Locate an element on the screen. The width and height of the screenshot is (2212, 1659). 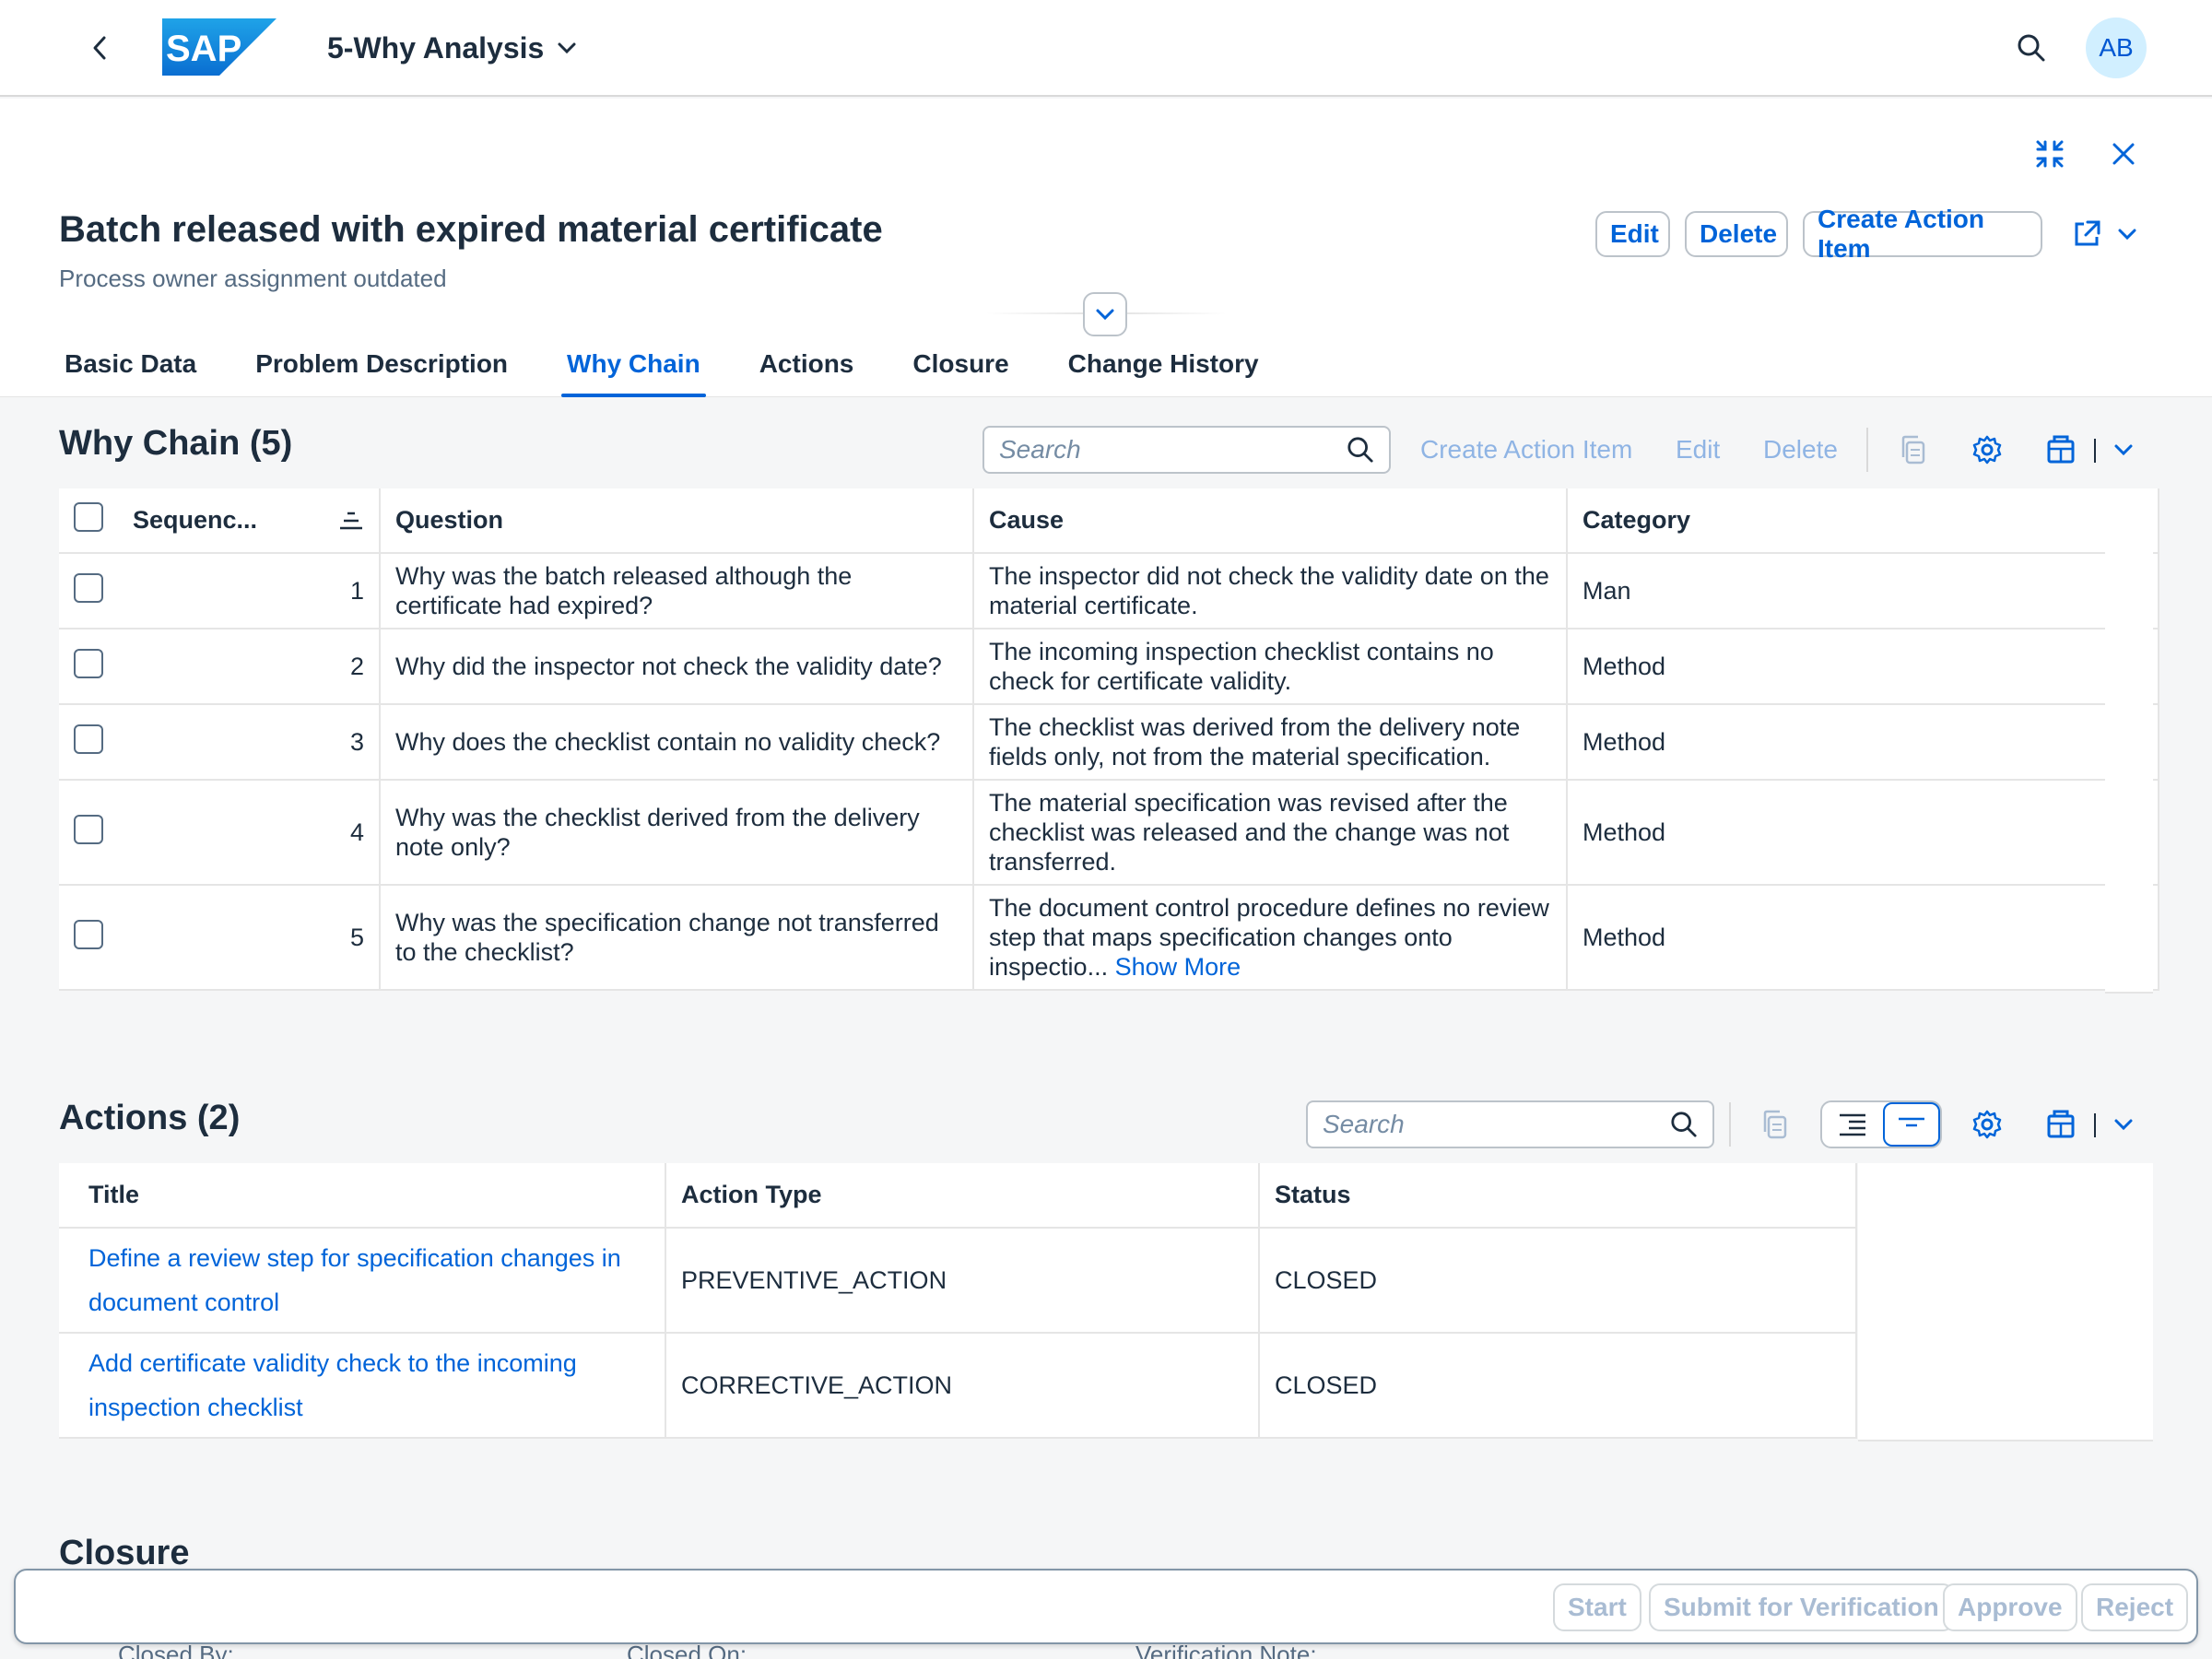
tab-basic-data: Basic Data is located at coordinates (130, 368).